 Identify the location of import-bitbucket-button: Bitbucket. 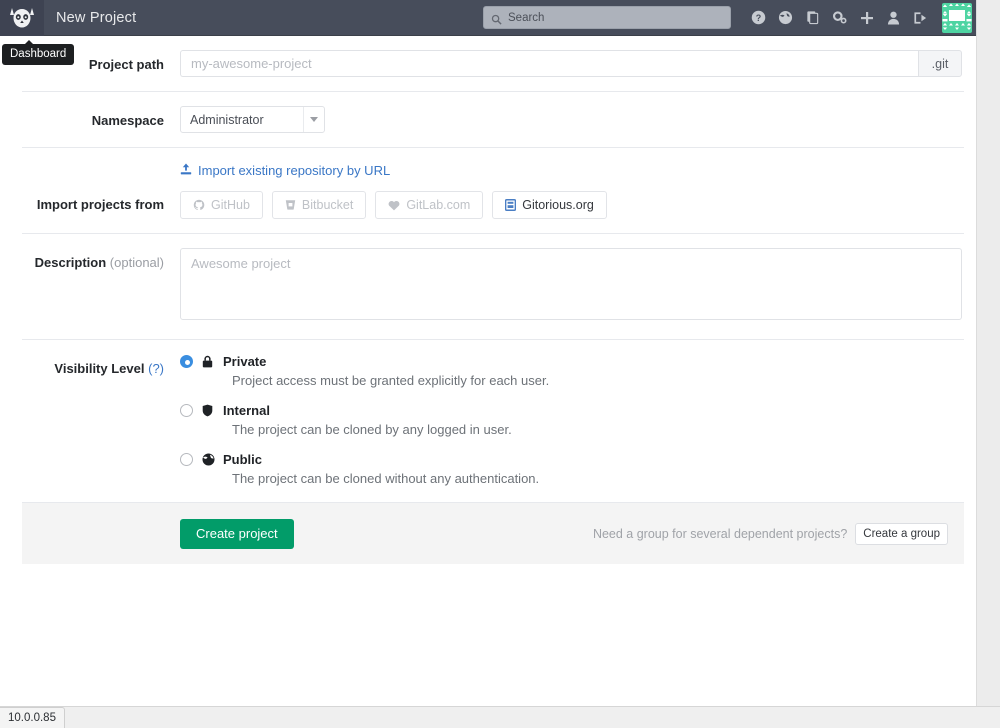
(319, 205).